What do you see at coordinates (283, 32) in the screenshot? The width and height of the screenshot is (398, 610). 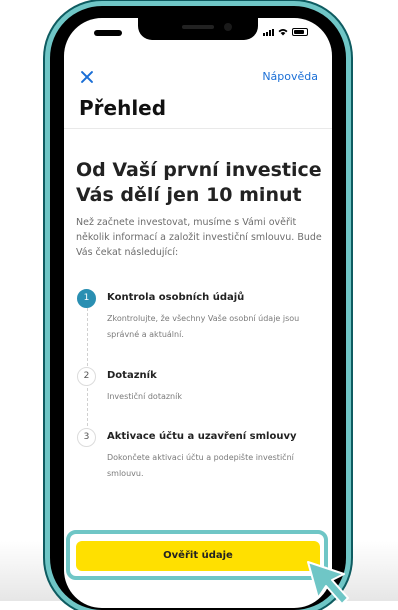 I see `wifi-icon` at bounding box center [283, 32].